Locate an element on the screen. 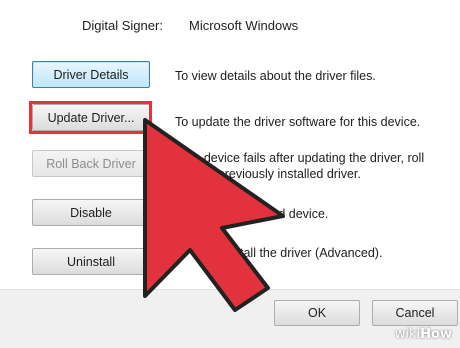 This screenshot has height=348, width=460. uninstall-button: Uninstall is located at coordinates (91, 261).